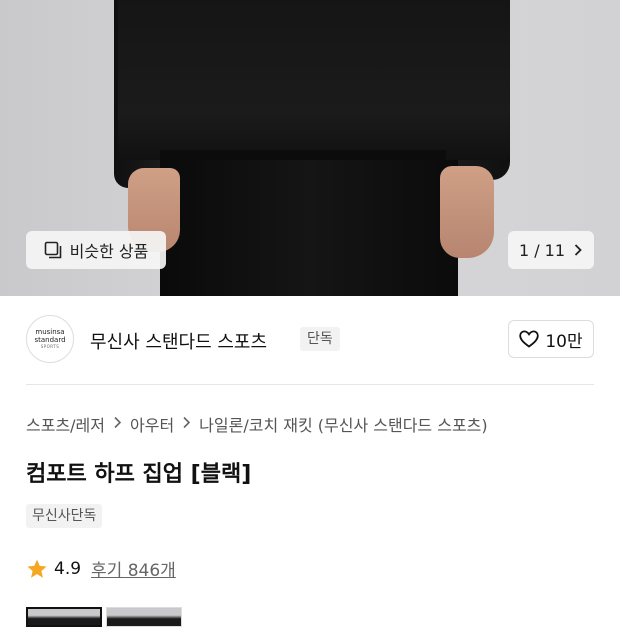  I want to click on image-counter-button: 1 / 11, so click(551, 250).